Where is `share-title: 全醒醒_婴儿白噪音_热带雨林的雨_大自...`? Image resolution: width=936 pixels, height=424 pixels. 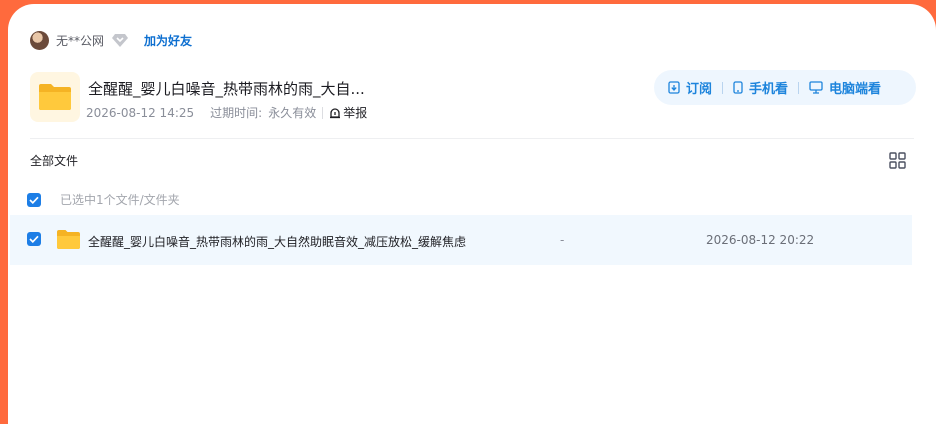
share-title: 全醒醒_婴儿白噪音_热带雨林的雨_大自... is located at coordinates (226, 89).